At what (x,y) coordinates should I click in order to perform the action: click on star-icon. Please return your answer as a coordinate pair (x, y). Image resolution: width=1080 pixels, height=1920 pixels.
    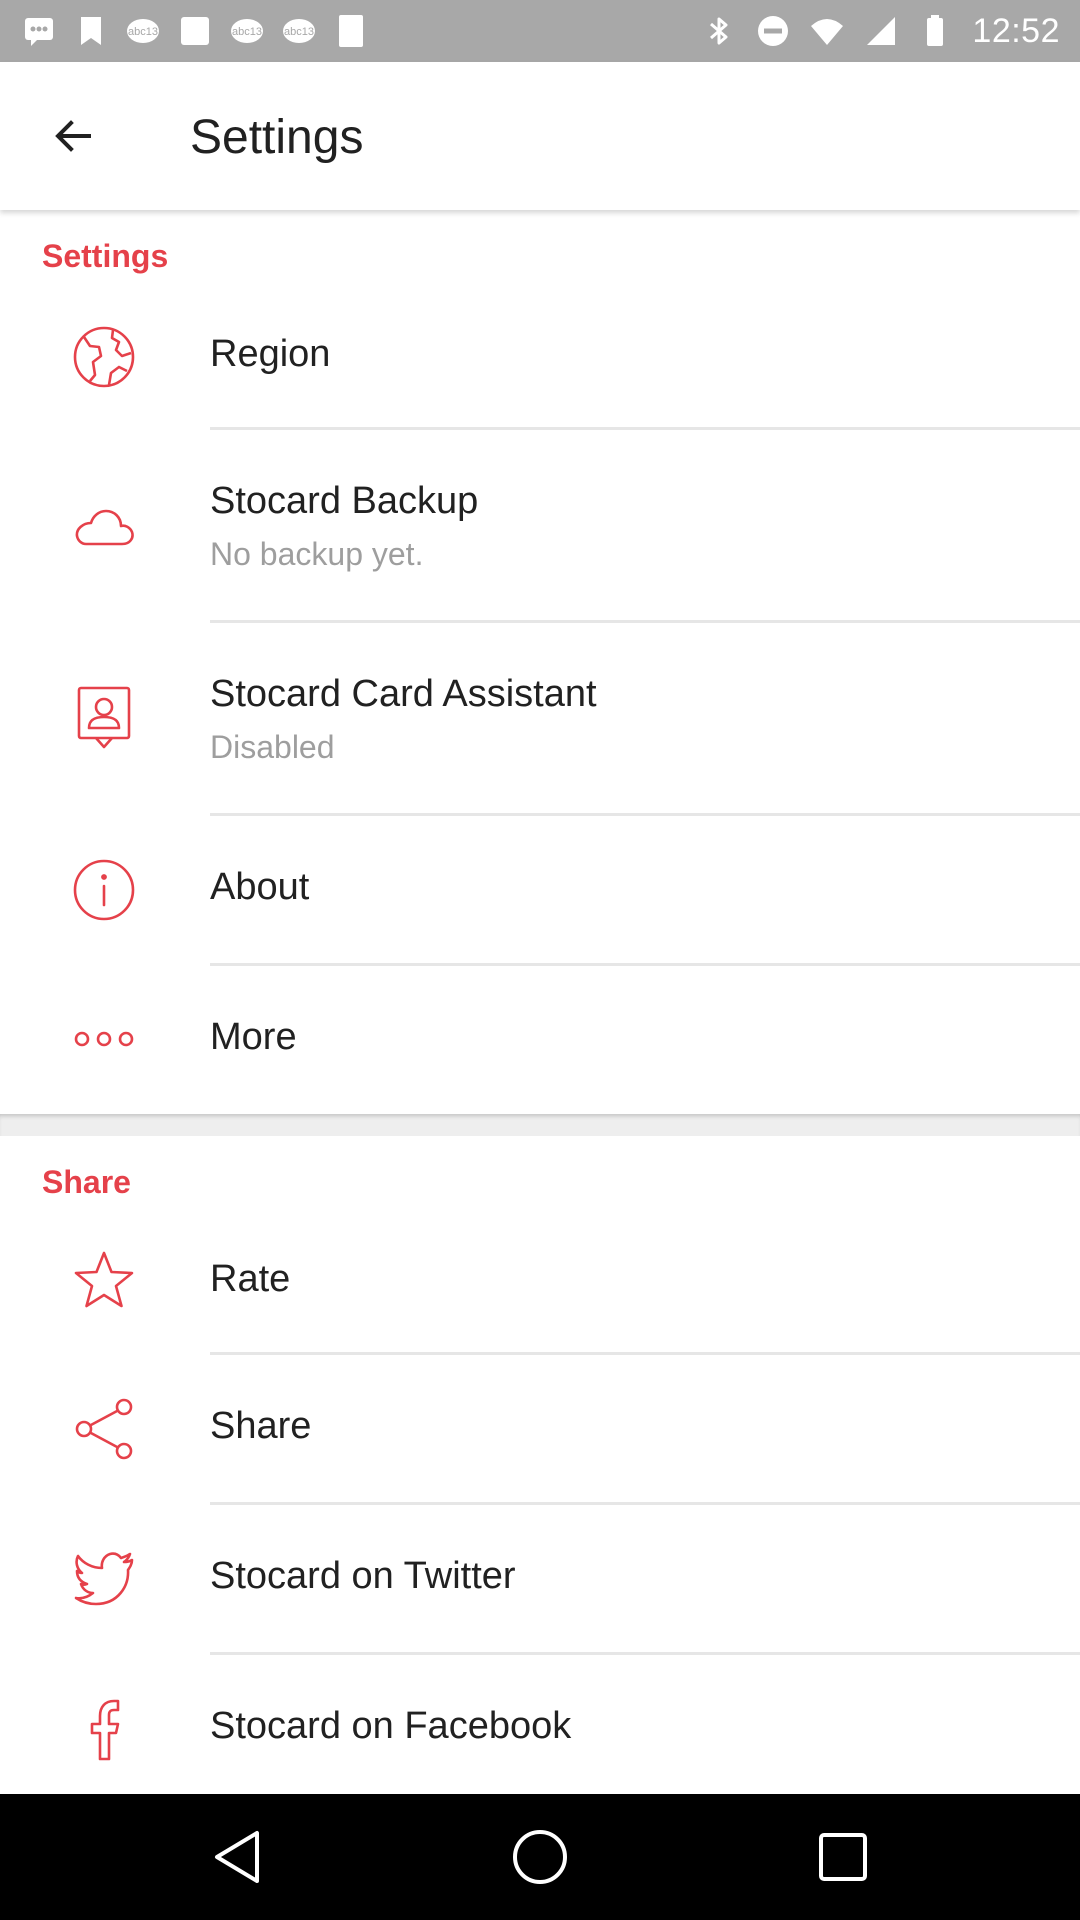
    Looking at the image, I should click on (104, 1281).